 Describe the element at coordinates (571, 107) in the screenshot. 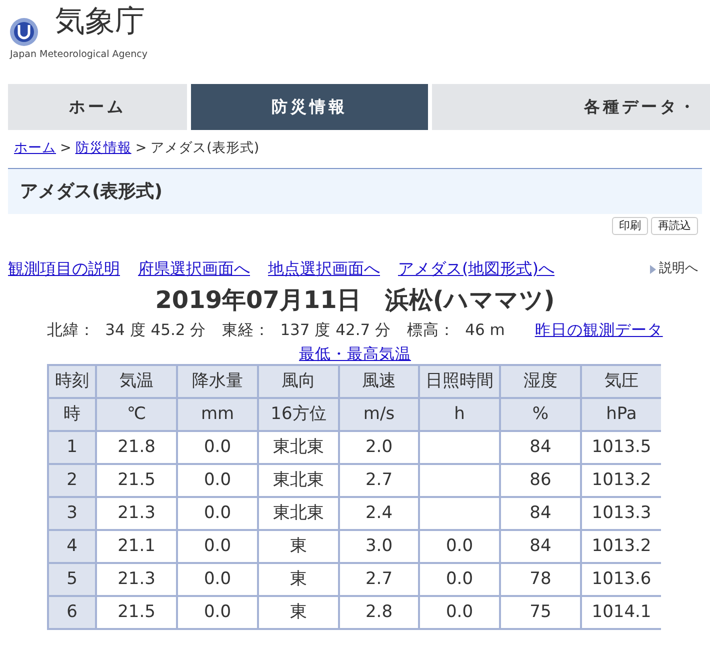

I see `nav-tab: 各種データ・` at that location.